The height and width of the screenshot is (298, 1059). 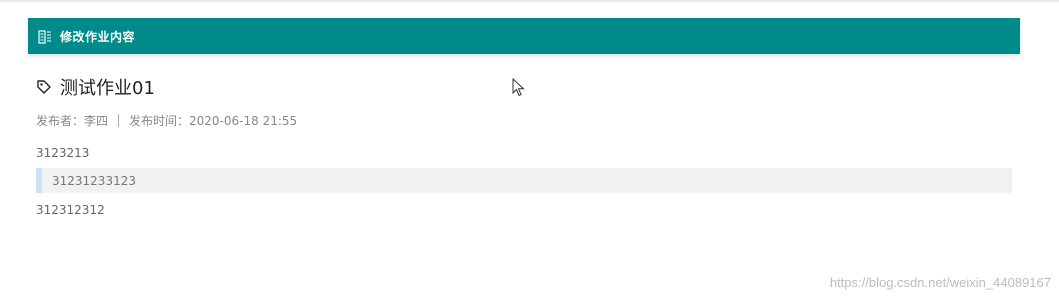 What do you see at coordinates (94, 180) in the screenshot?
I see `blockquote-text: 31231233123` at bounding box center [94, 180].